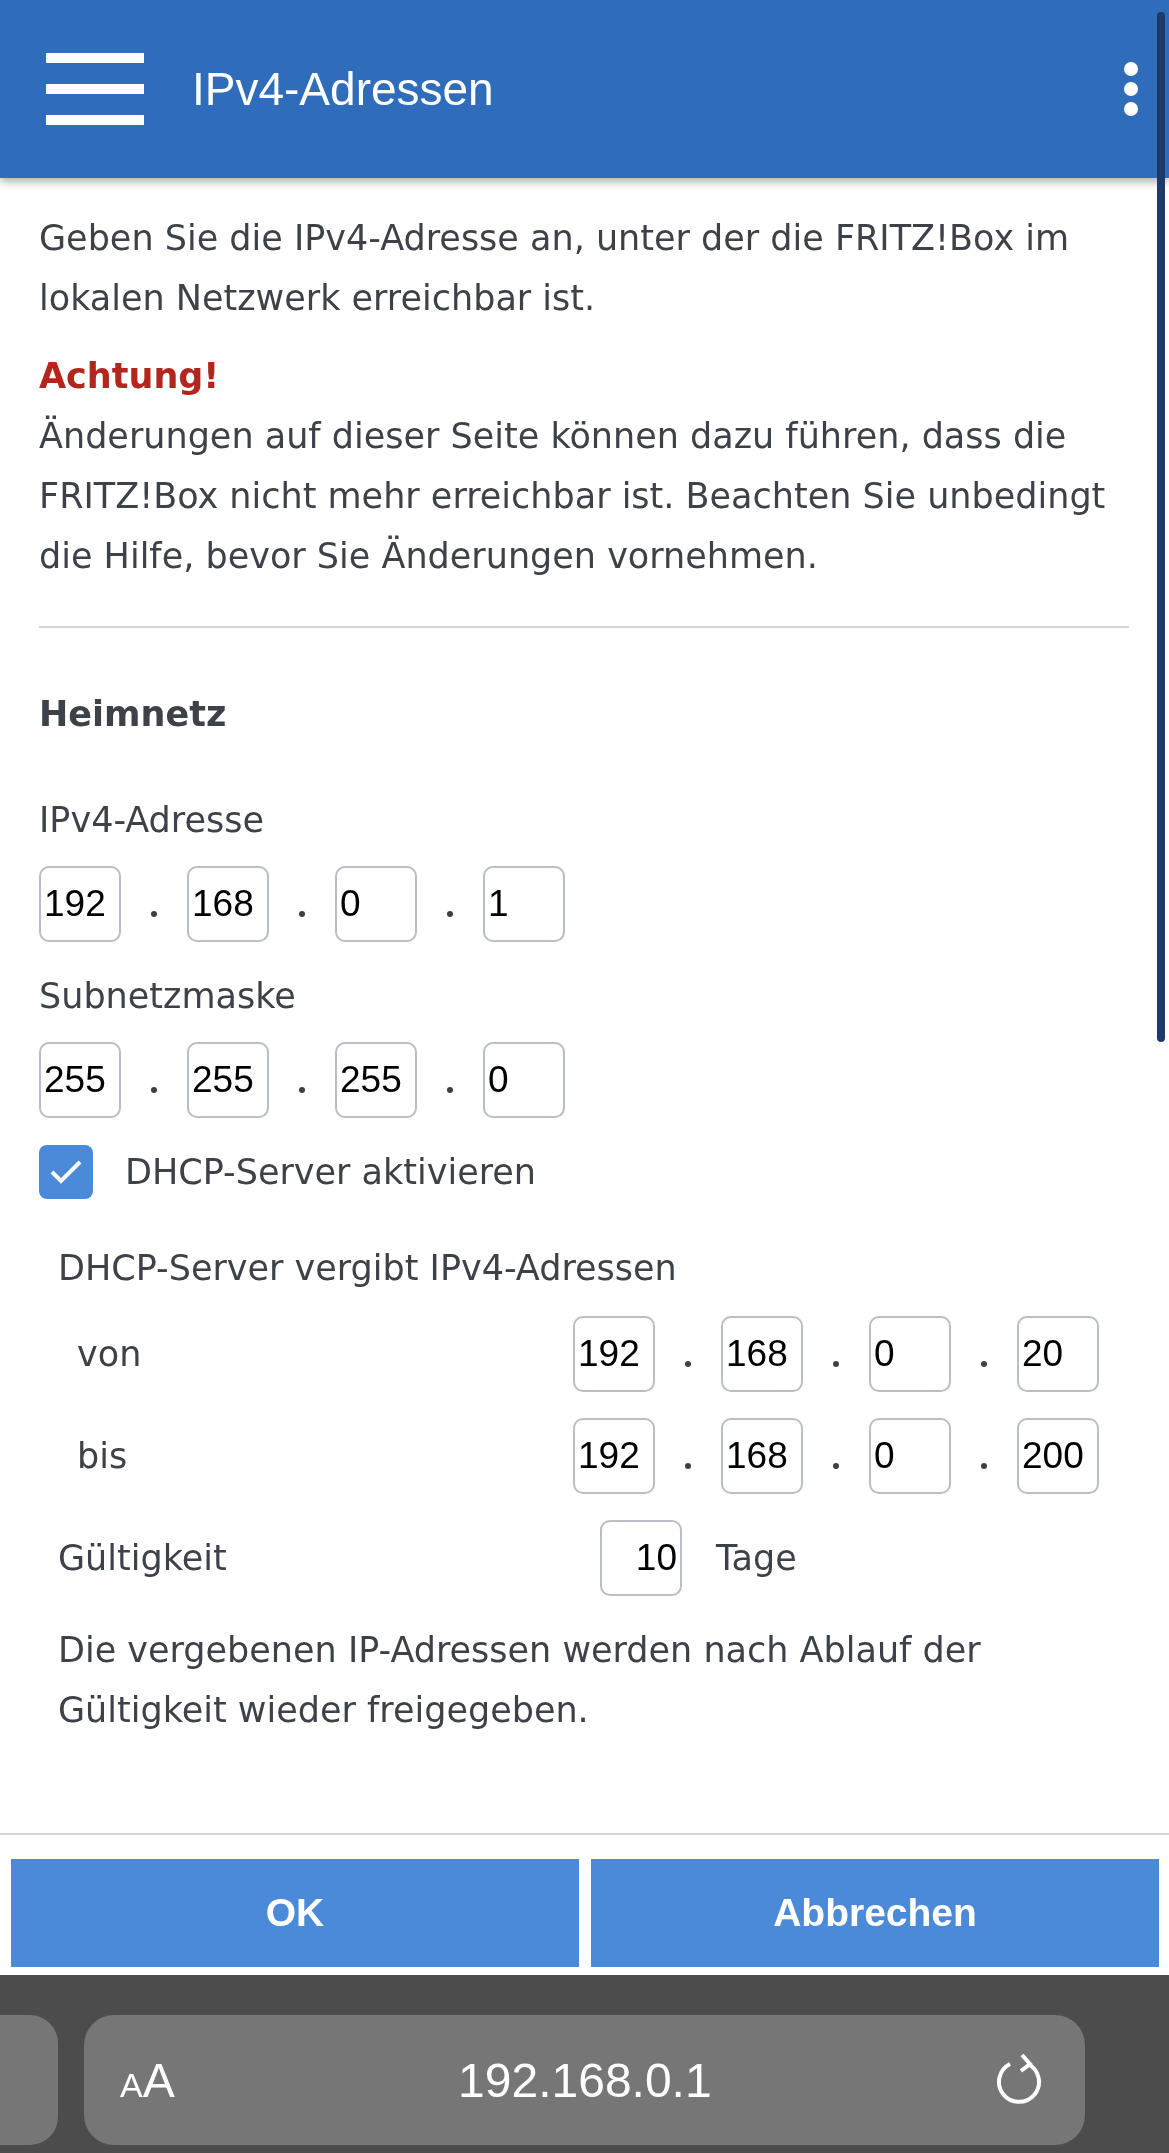 This screenshot has height=2153, width=1169. I want to click on url-text: 192.168.0.1, so click(585, 2080).